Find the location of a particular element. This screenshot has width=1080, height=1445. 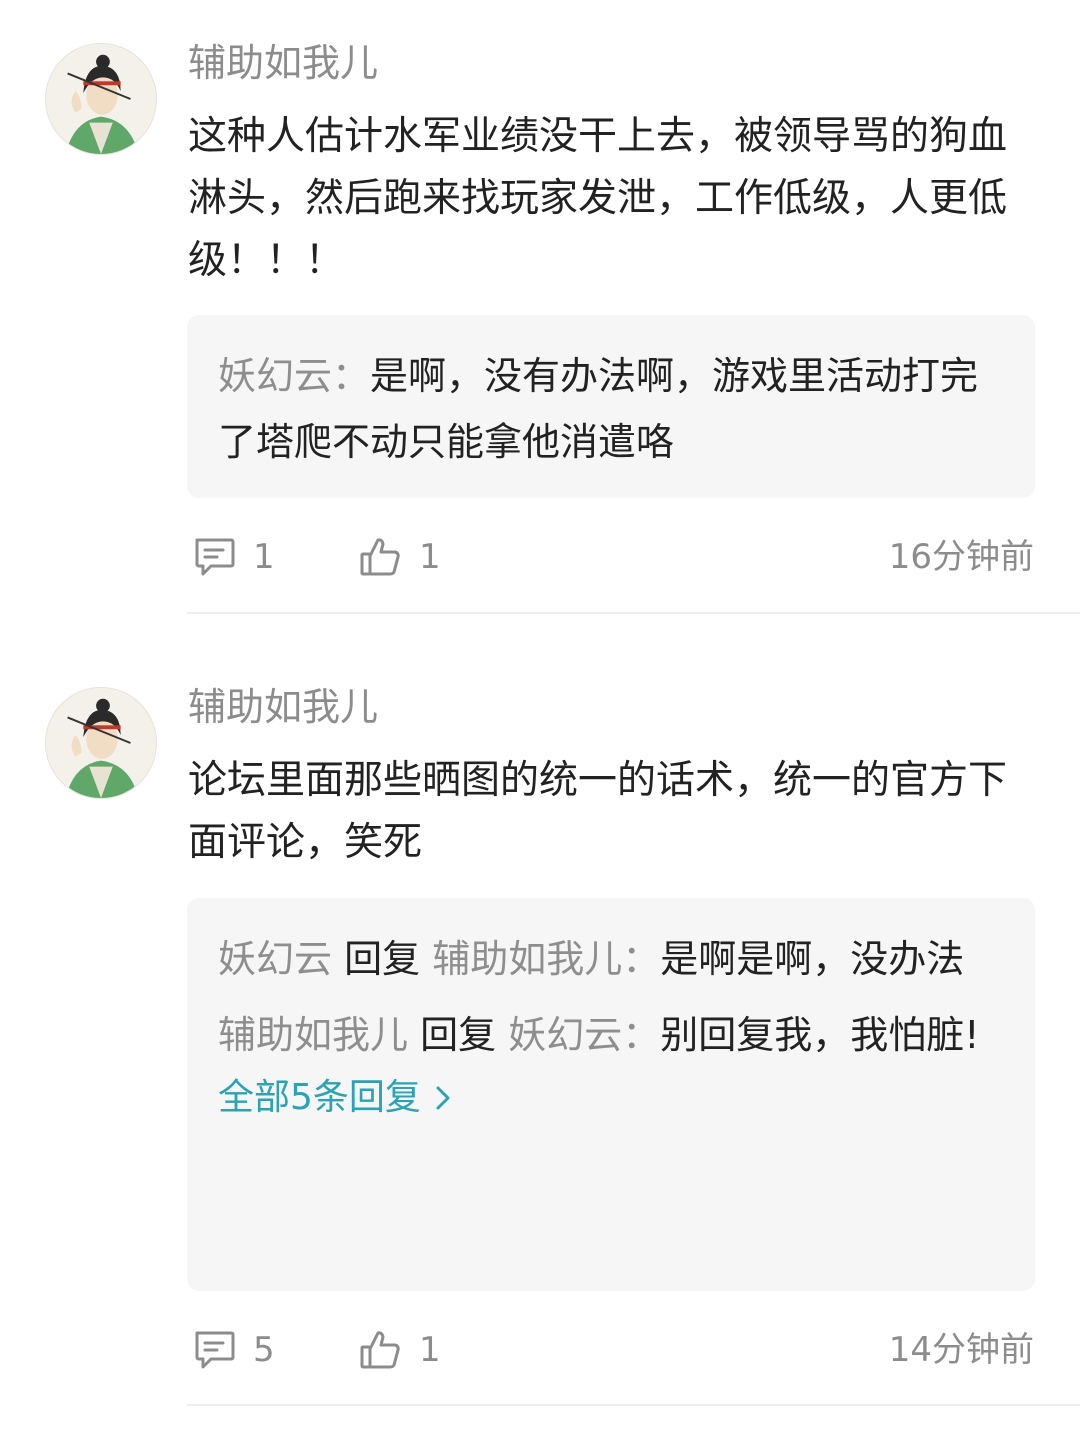

view-all-replies-label: 全部5条回复 is located at coordinates (319, 1097).